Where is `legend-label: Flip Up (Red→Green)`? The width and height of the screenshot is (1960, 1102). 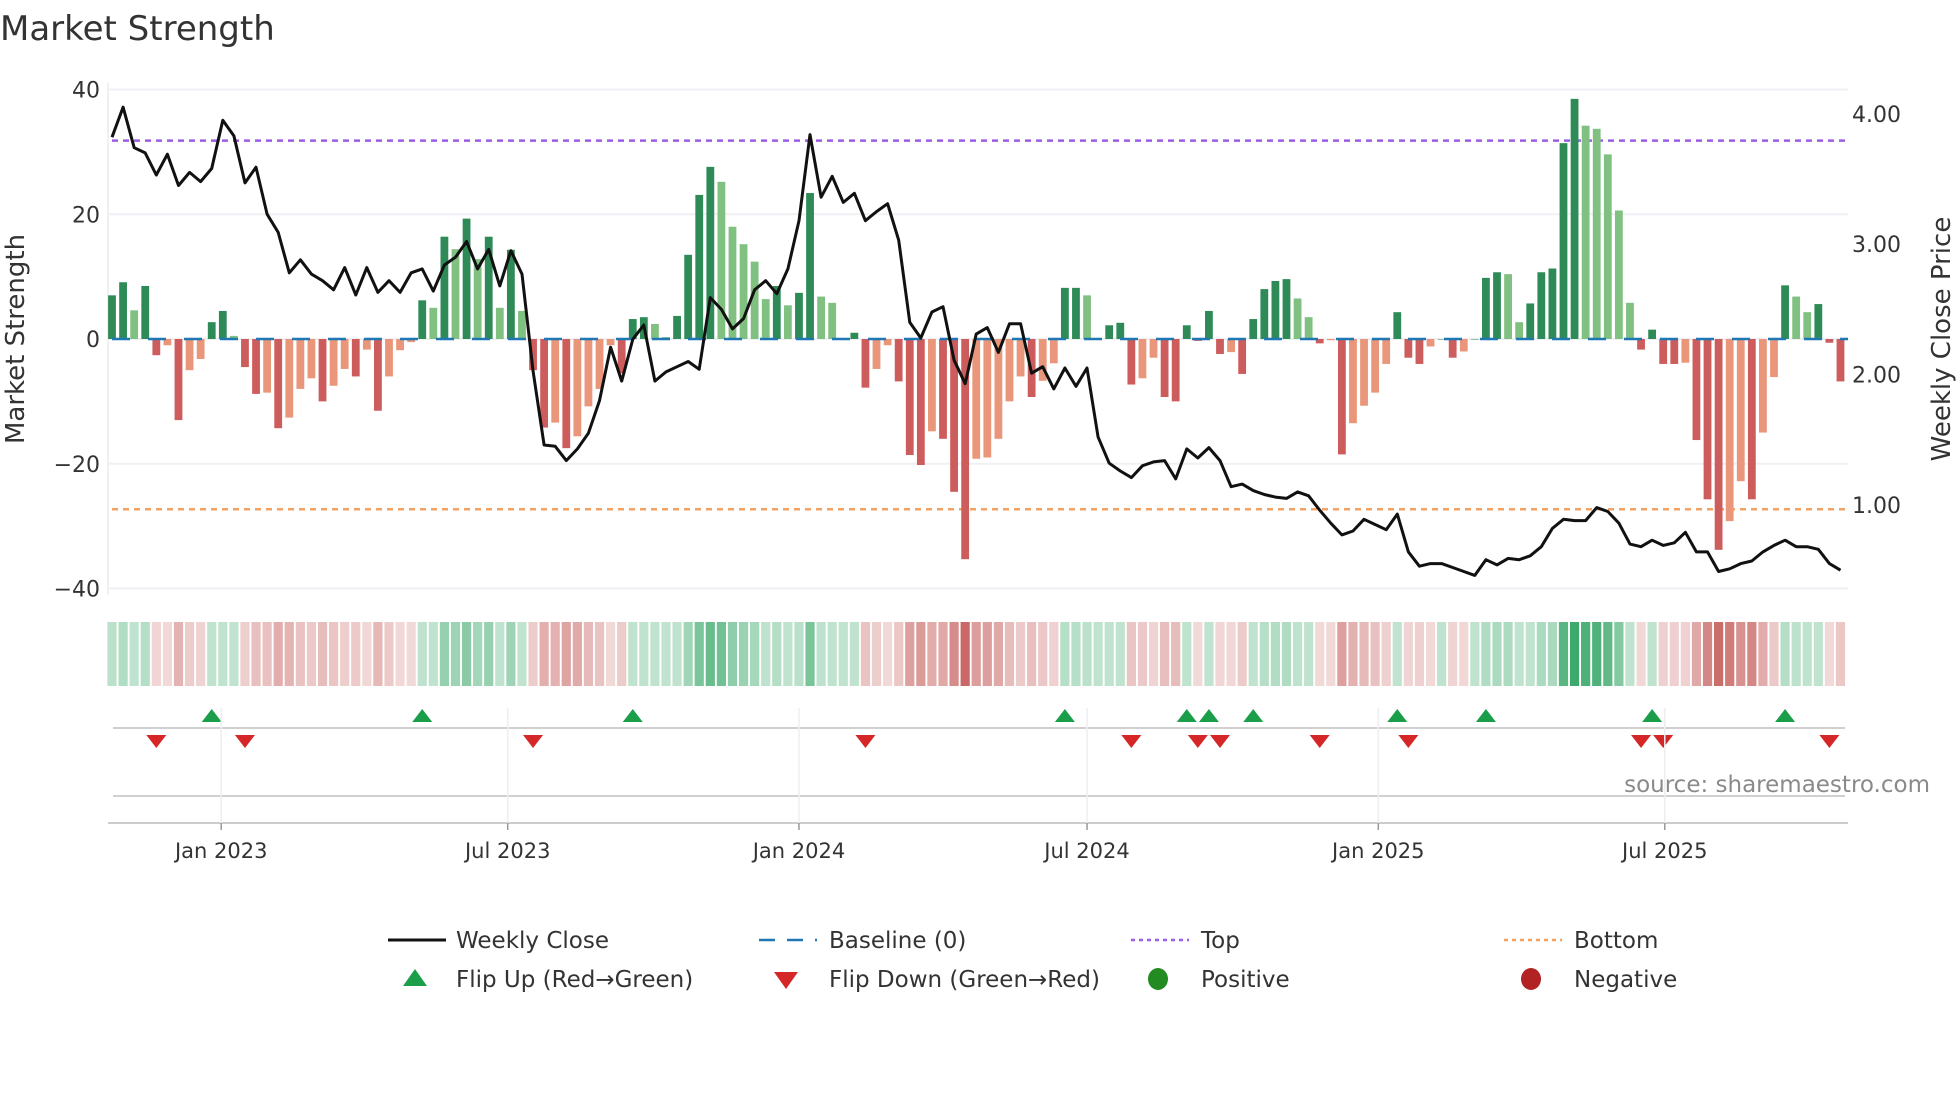 legend-label: Flip Up (Red→Green) is located at coordinates (574, 980).